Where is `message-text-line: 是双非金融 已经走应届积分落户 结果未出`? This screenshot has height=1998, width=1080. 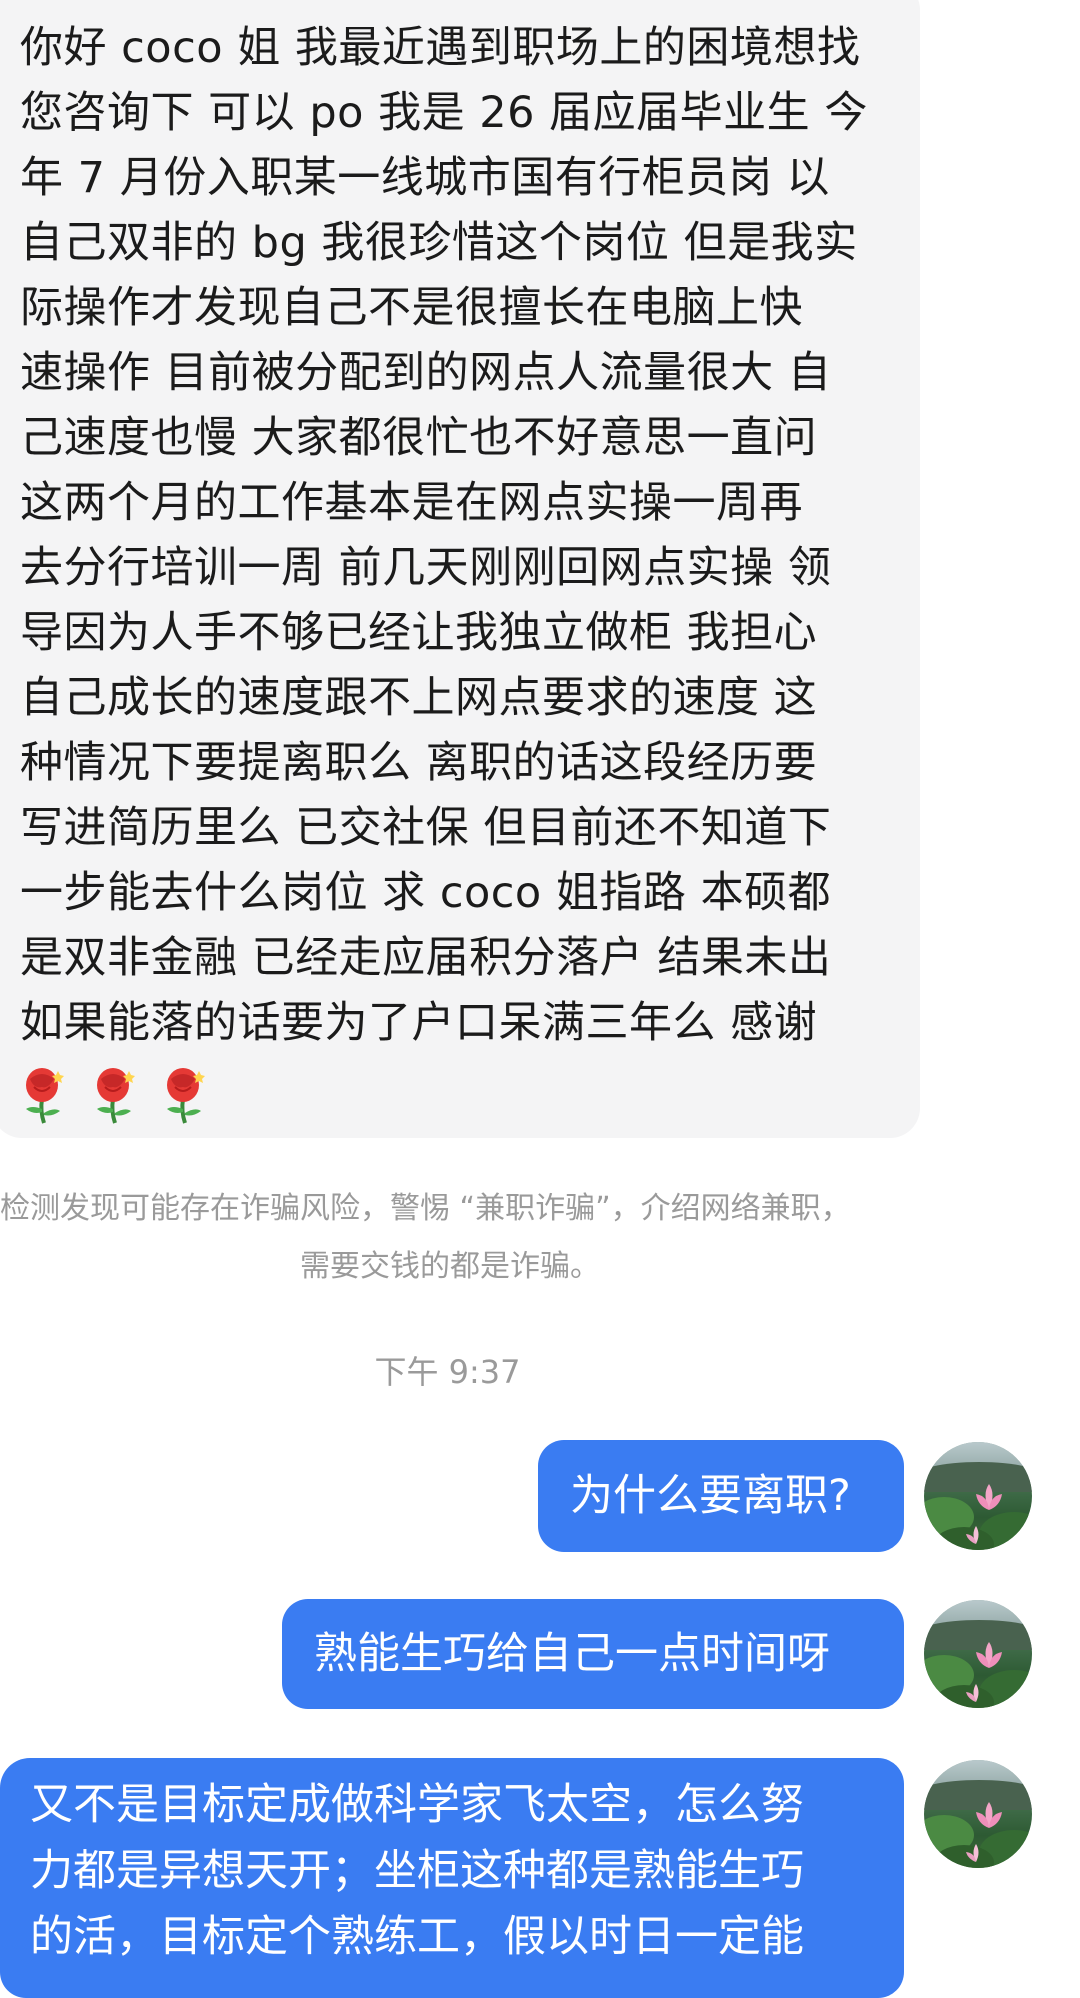 message-text-line: 是双非金融 已经走应届积分落户 结果未出 is located at coordinates (426, 958).